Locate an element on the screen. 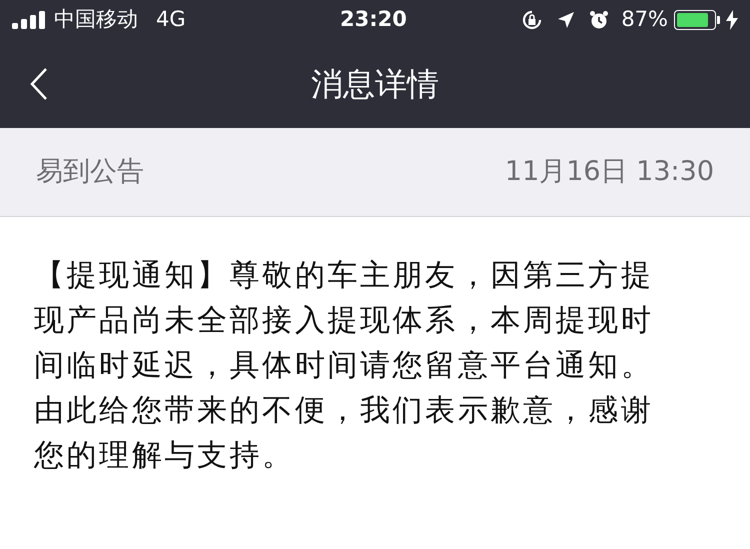 The image size is (750, 549). message-time: 11月16日 13:30 is located at coordinates (609, 171).